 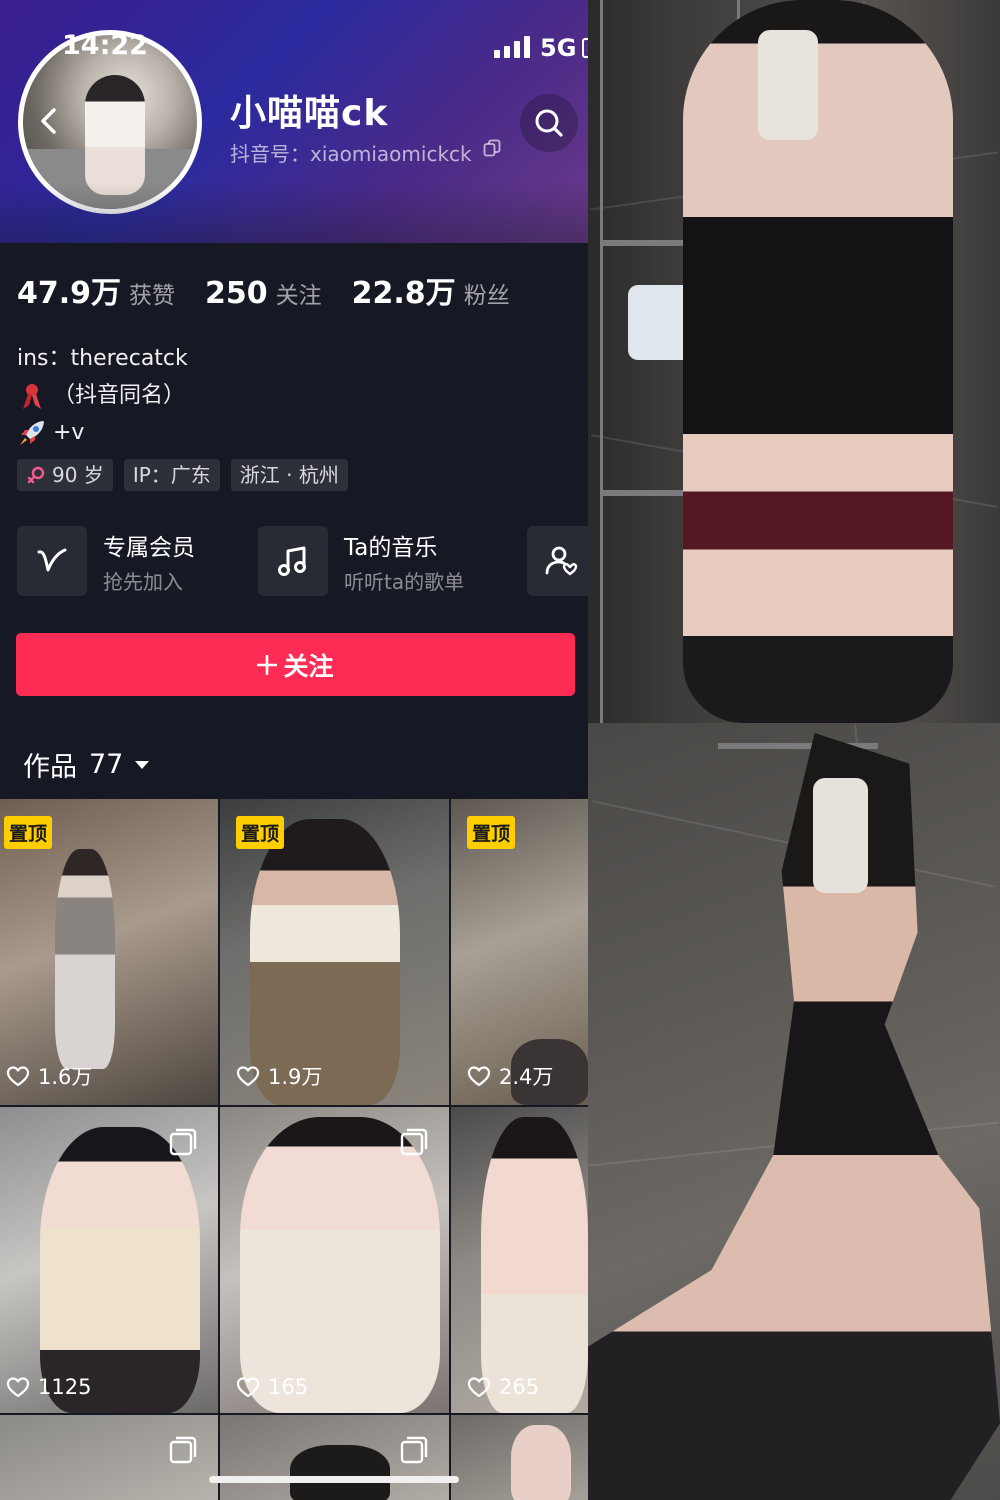 What do you see at coordinates (50, 767) in the screenshot?
I see `works-label: 作品` at bounding box center [50, 767].